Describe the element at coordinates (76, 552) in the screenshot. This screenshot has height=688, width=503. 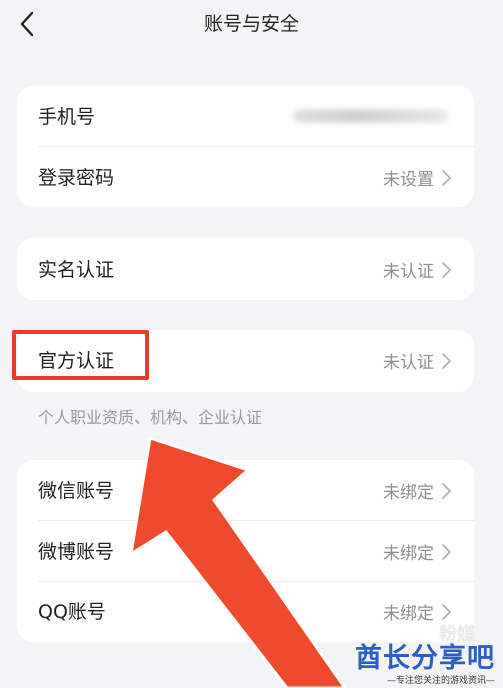
I see `weibo-label: 微博账号` at that location.